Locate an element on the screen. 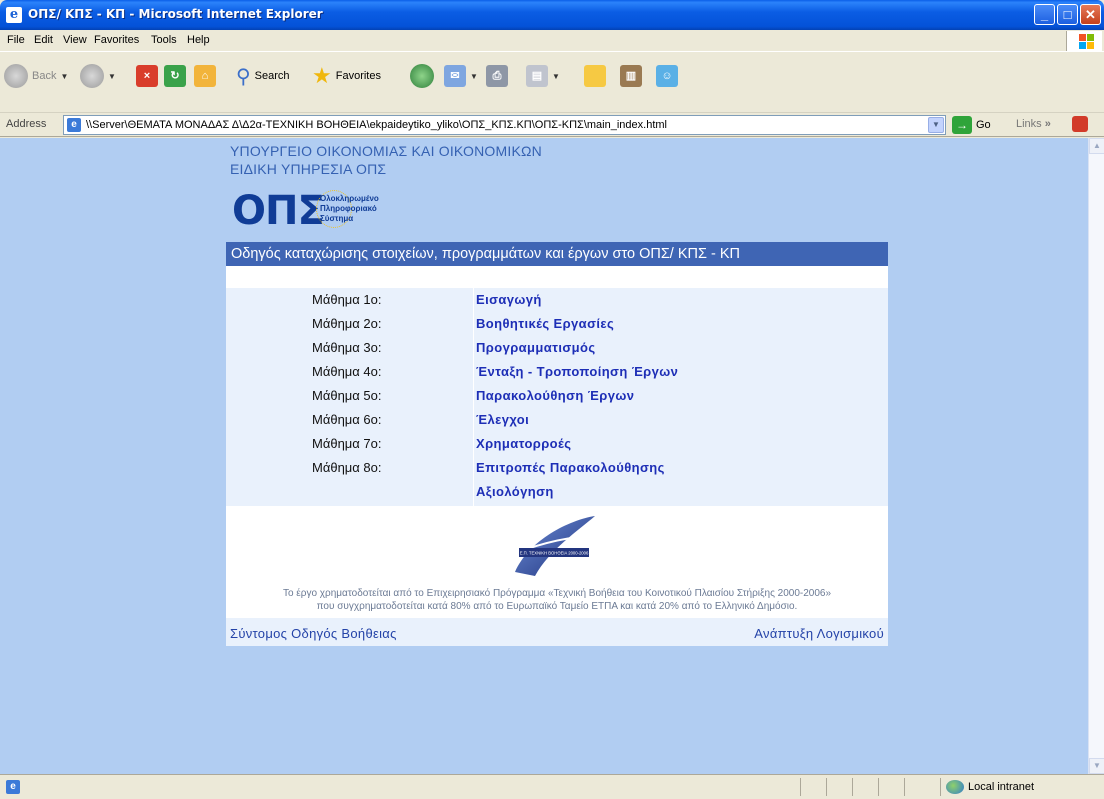 The image size is (1104, 799). star-icon: ★ is located at coordinates (322, 75).